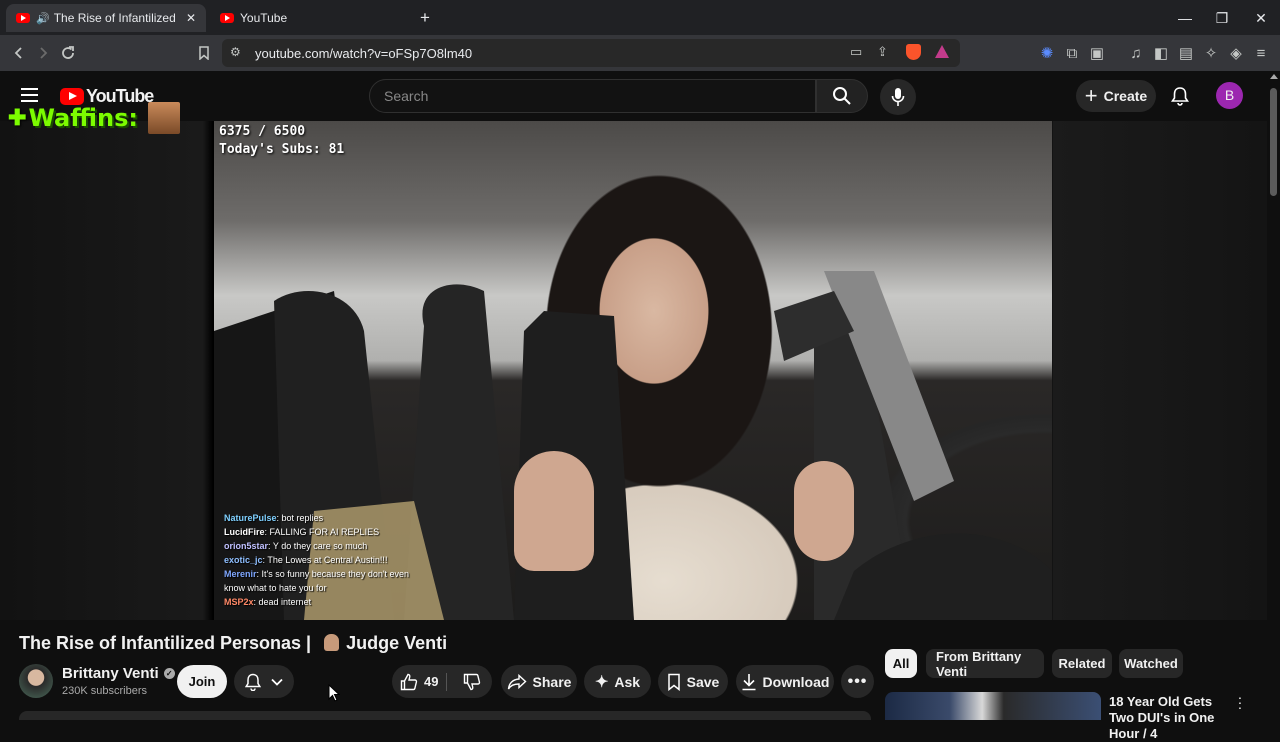 This screenshot has height=742, width=1280. Describe the element at coordinates (204, 53) in the screenshot. I see `bookmark-icon` at that location.